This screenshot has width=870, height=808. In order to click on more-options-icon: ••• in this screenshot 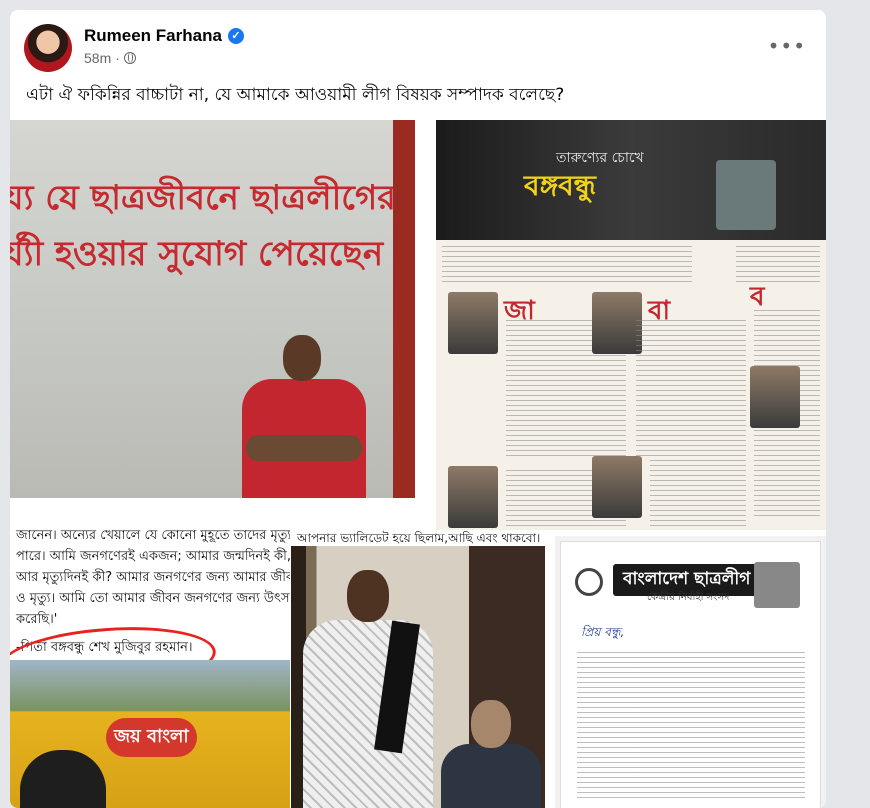, I will do `click(787, 46)`.